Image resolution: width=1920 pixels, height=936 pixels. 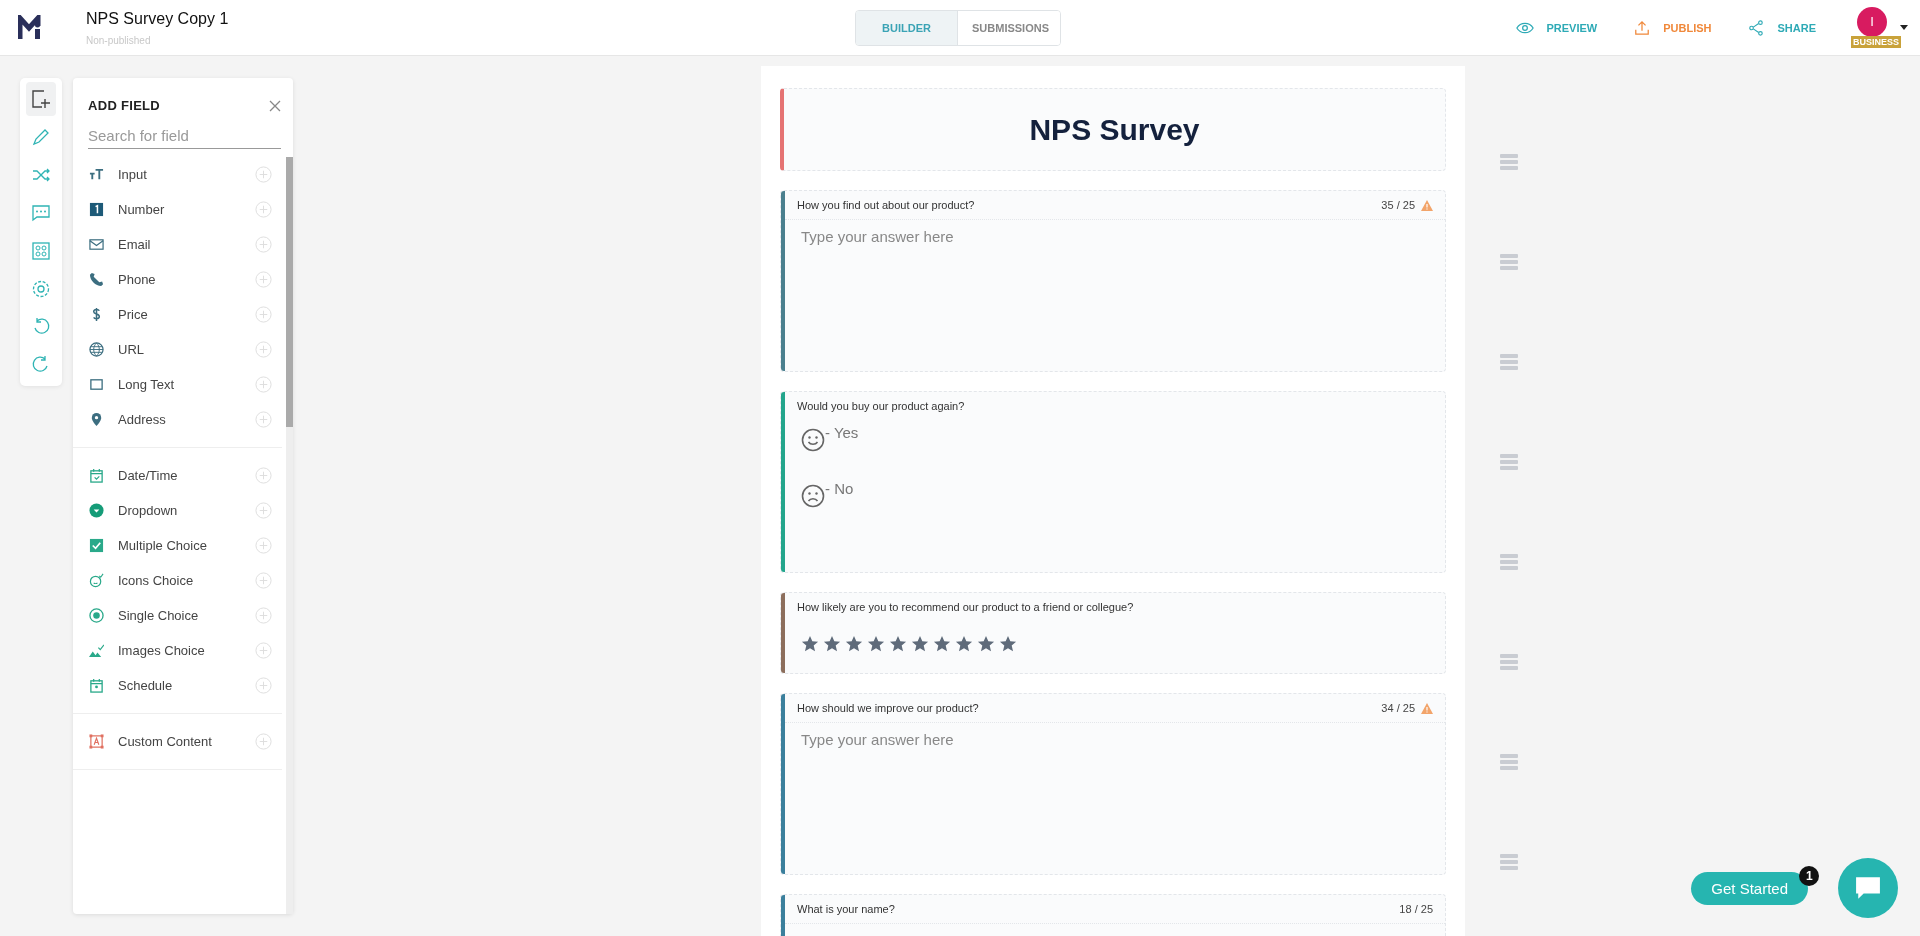 What do you see at coordinates (1809, 876) in the screenshot?
I see `notification-badge: 1` at bounding box center [1809, 876].